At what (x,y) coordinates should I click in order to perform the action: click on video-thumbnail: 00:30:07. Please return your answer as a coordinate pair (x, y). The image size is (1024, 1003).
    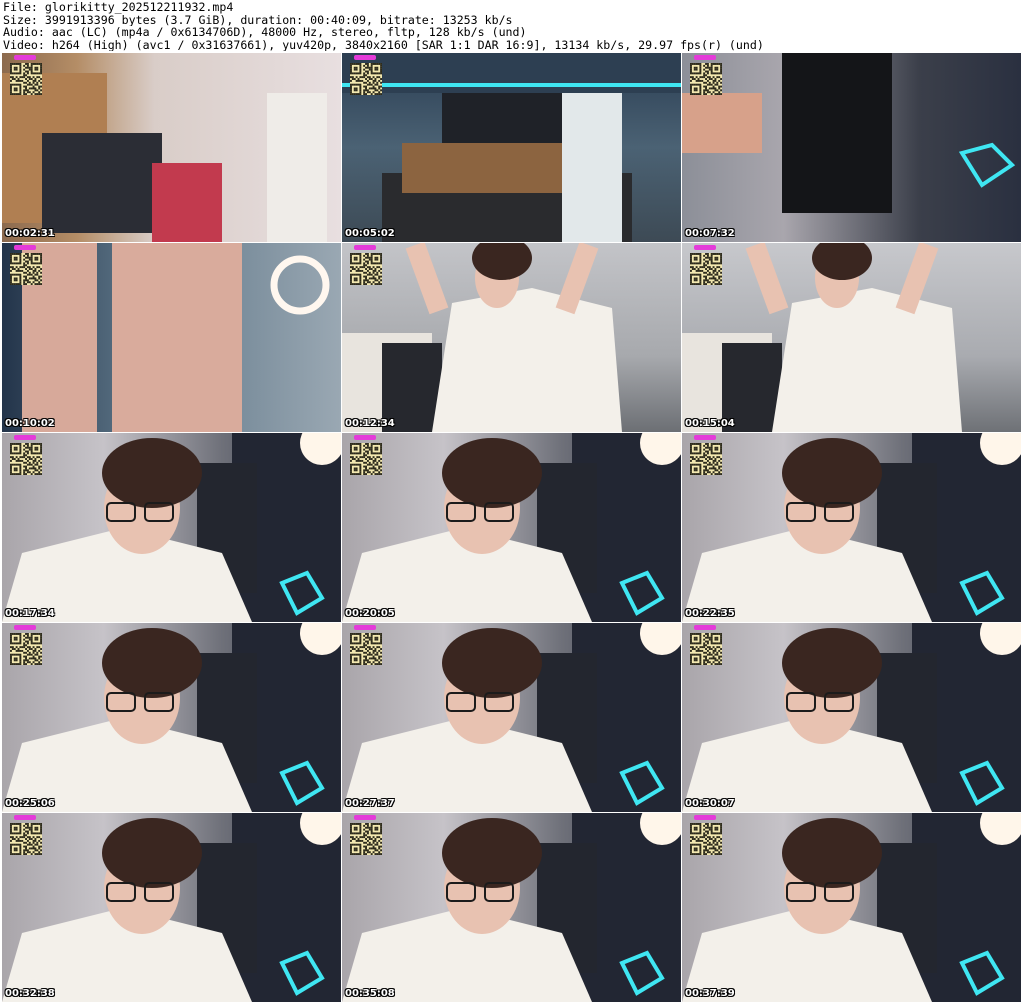
    Looking at the image, I should click on (851, 717).